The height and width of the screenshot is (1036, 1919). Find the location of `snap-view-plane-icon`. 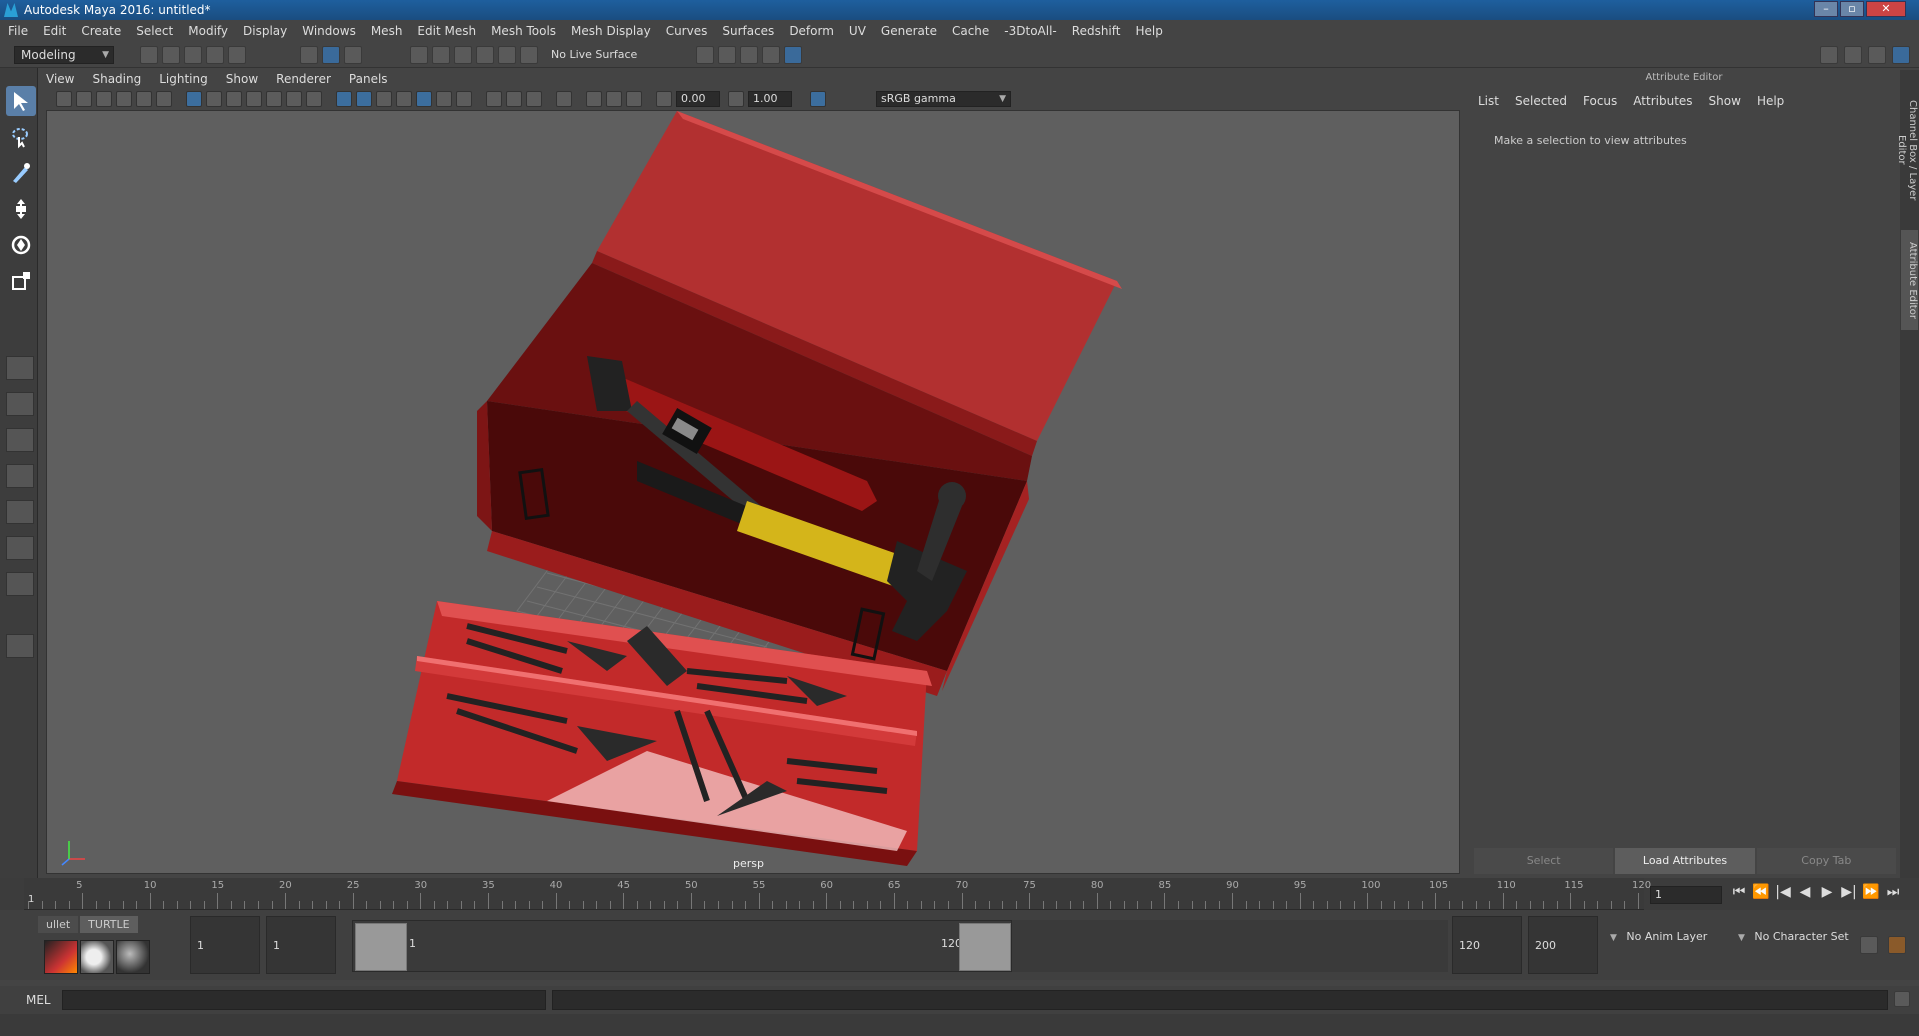

snap-view-plane-icon is located at coordinates (485, 55).